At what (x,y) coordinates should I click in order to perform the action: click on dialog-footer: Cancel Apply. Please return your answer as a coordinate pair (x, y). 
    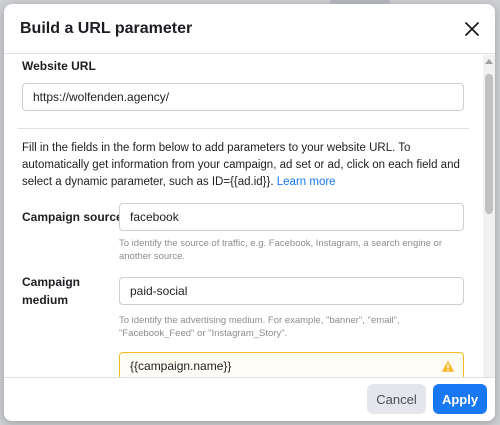
    Looking at the image, I should click on (249, 399).